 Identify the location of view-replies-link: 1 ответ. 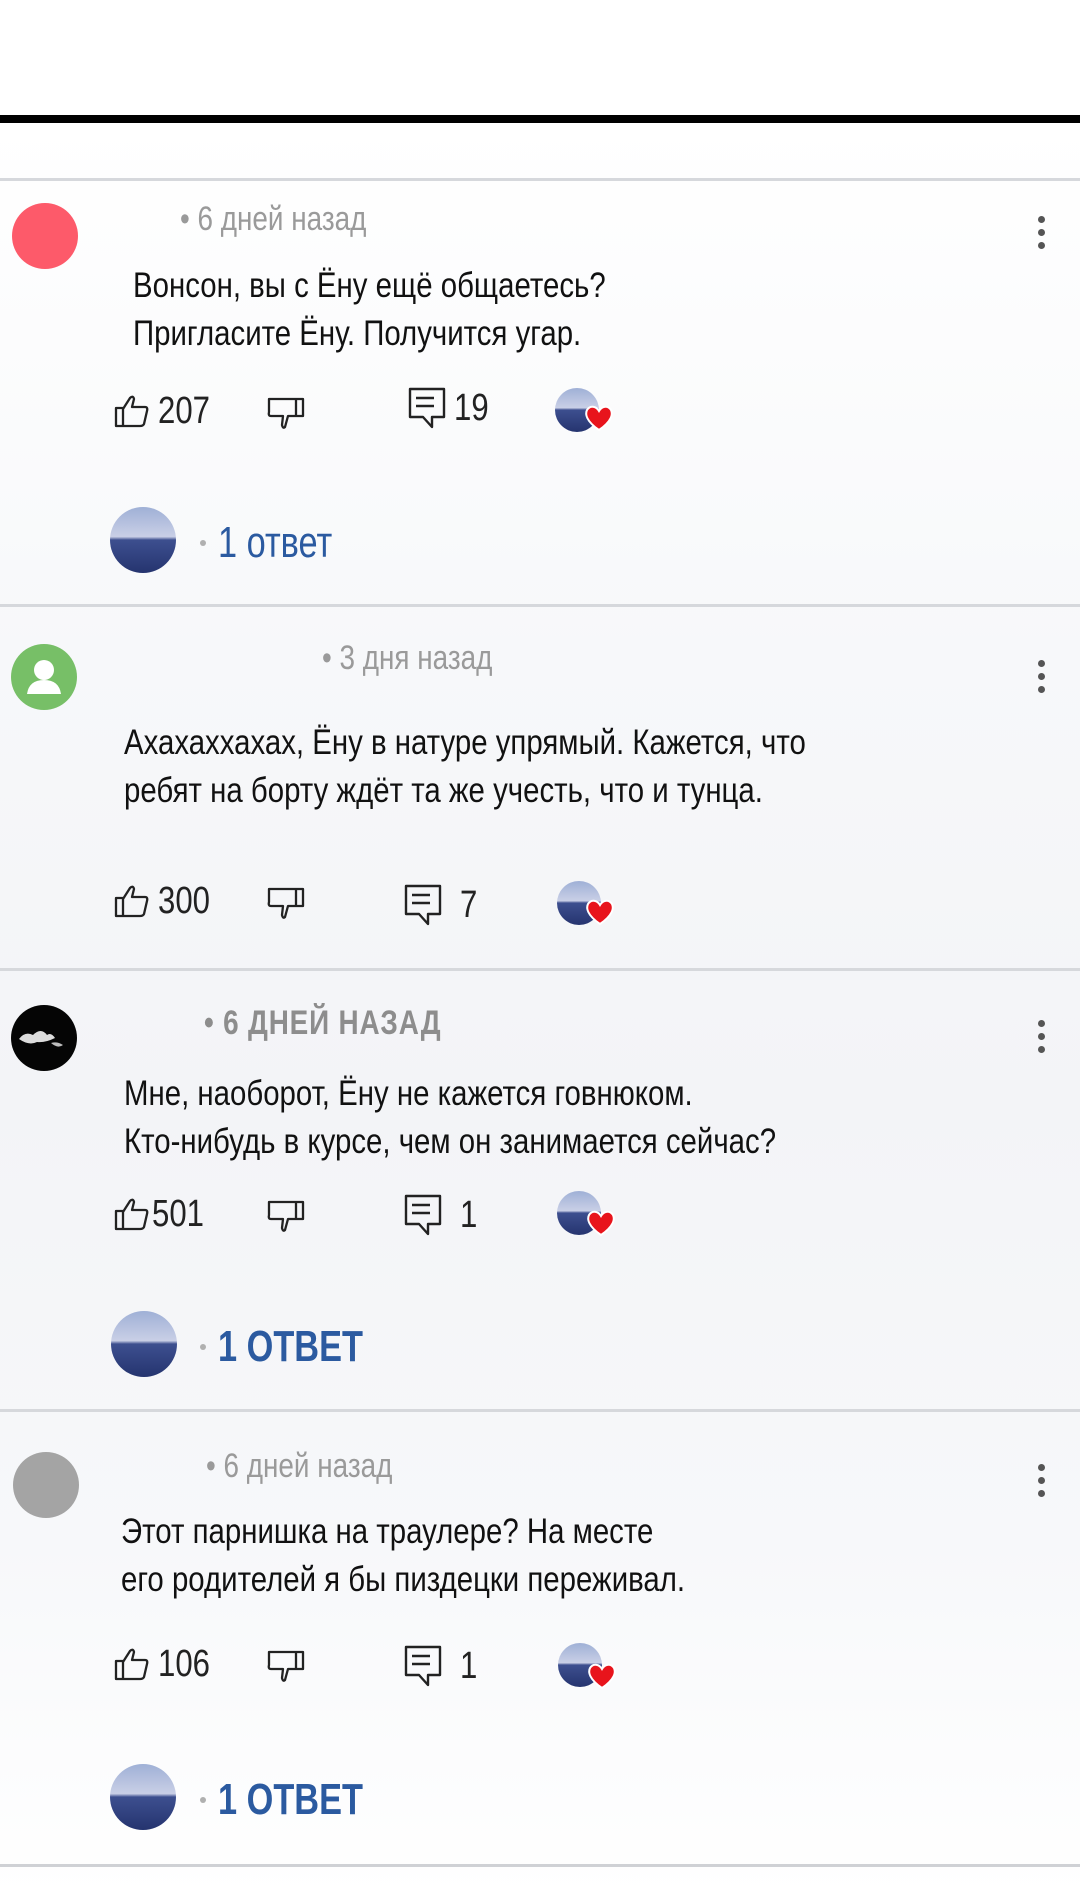
(272, 543).